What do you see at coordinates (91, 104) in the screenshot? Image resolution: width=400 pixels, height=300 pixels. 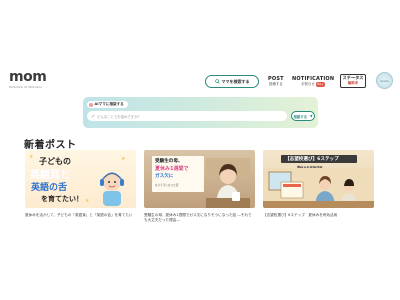 I see `ai-avatar-icon` at bounding box center [91, 104].